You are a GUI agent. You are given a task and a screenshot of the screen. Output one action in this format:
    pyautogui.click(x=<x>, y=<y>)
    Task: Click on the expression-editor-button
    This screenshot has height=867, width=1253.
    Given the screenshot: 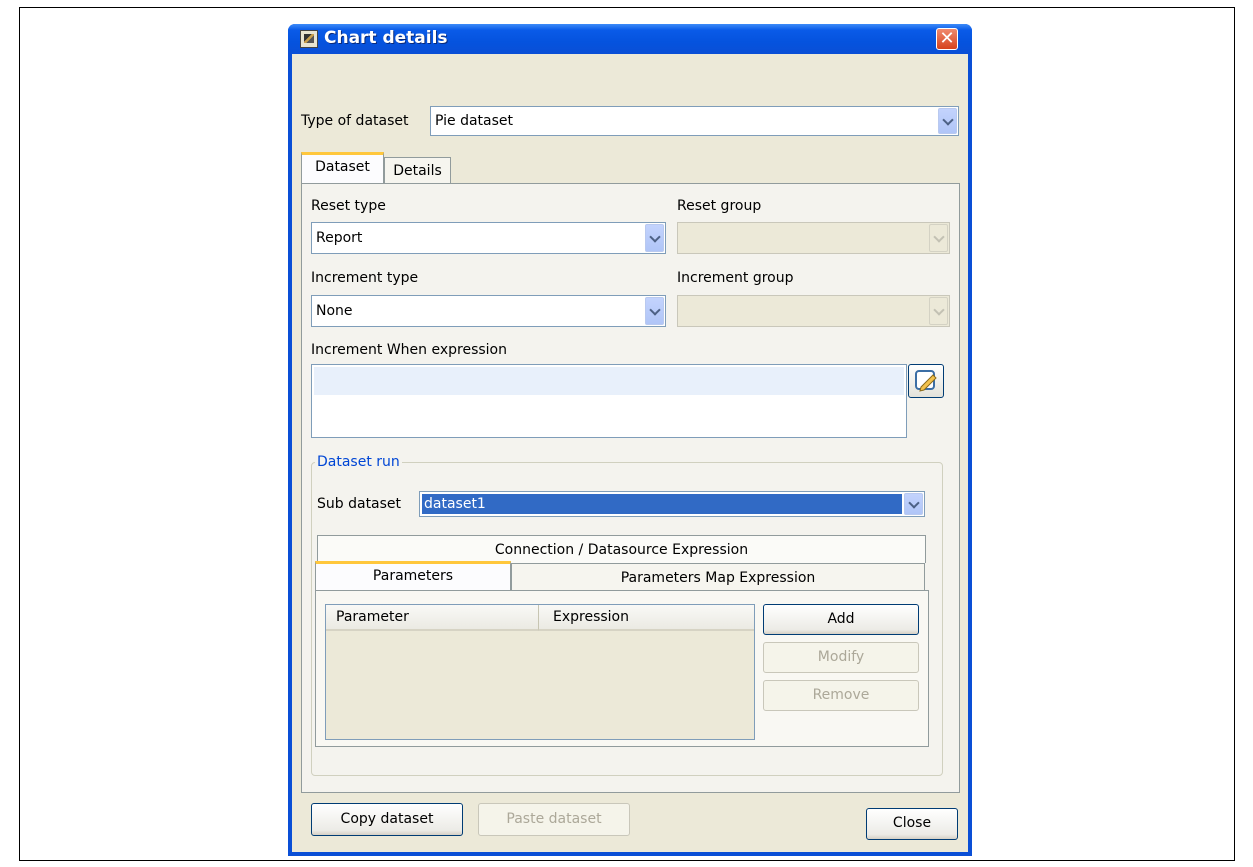 What is the action you would take?
    pyautogui.click(x=926, y=381)
    